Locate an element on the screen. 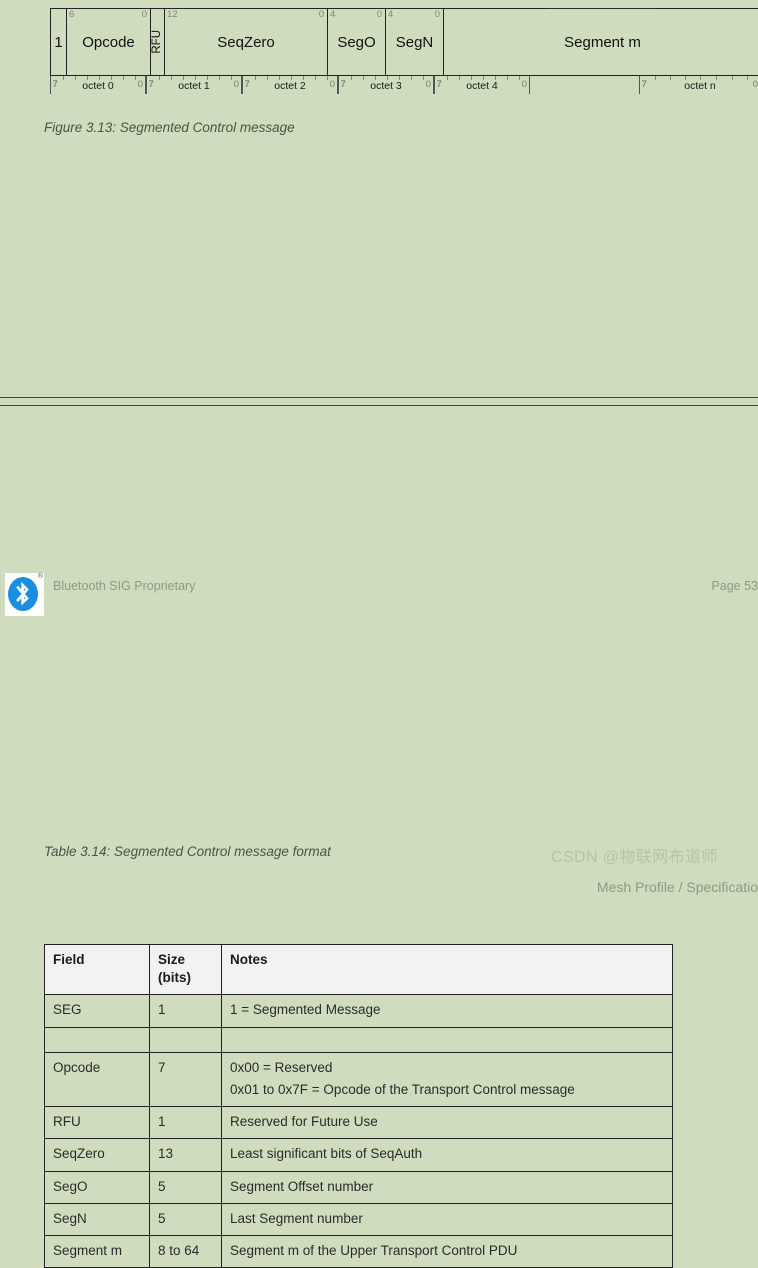 The width and height of the screenshot is (758, 1268). table-row: SegN 5 Last Segment number is located at coordinates (358, 1219).